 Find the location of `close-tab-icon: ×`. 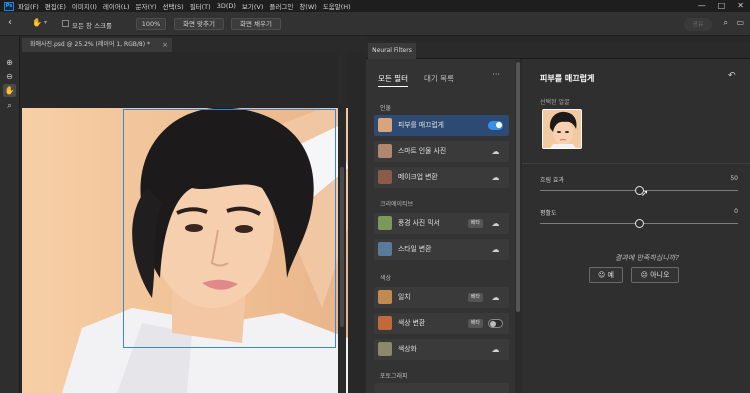

close-tab-icon: × is located at coordinates (165, 45).